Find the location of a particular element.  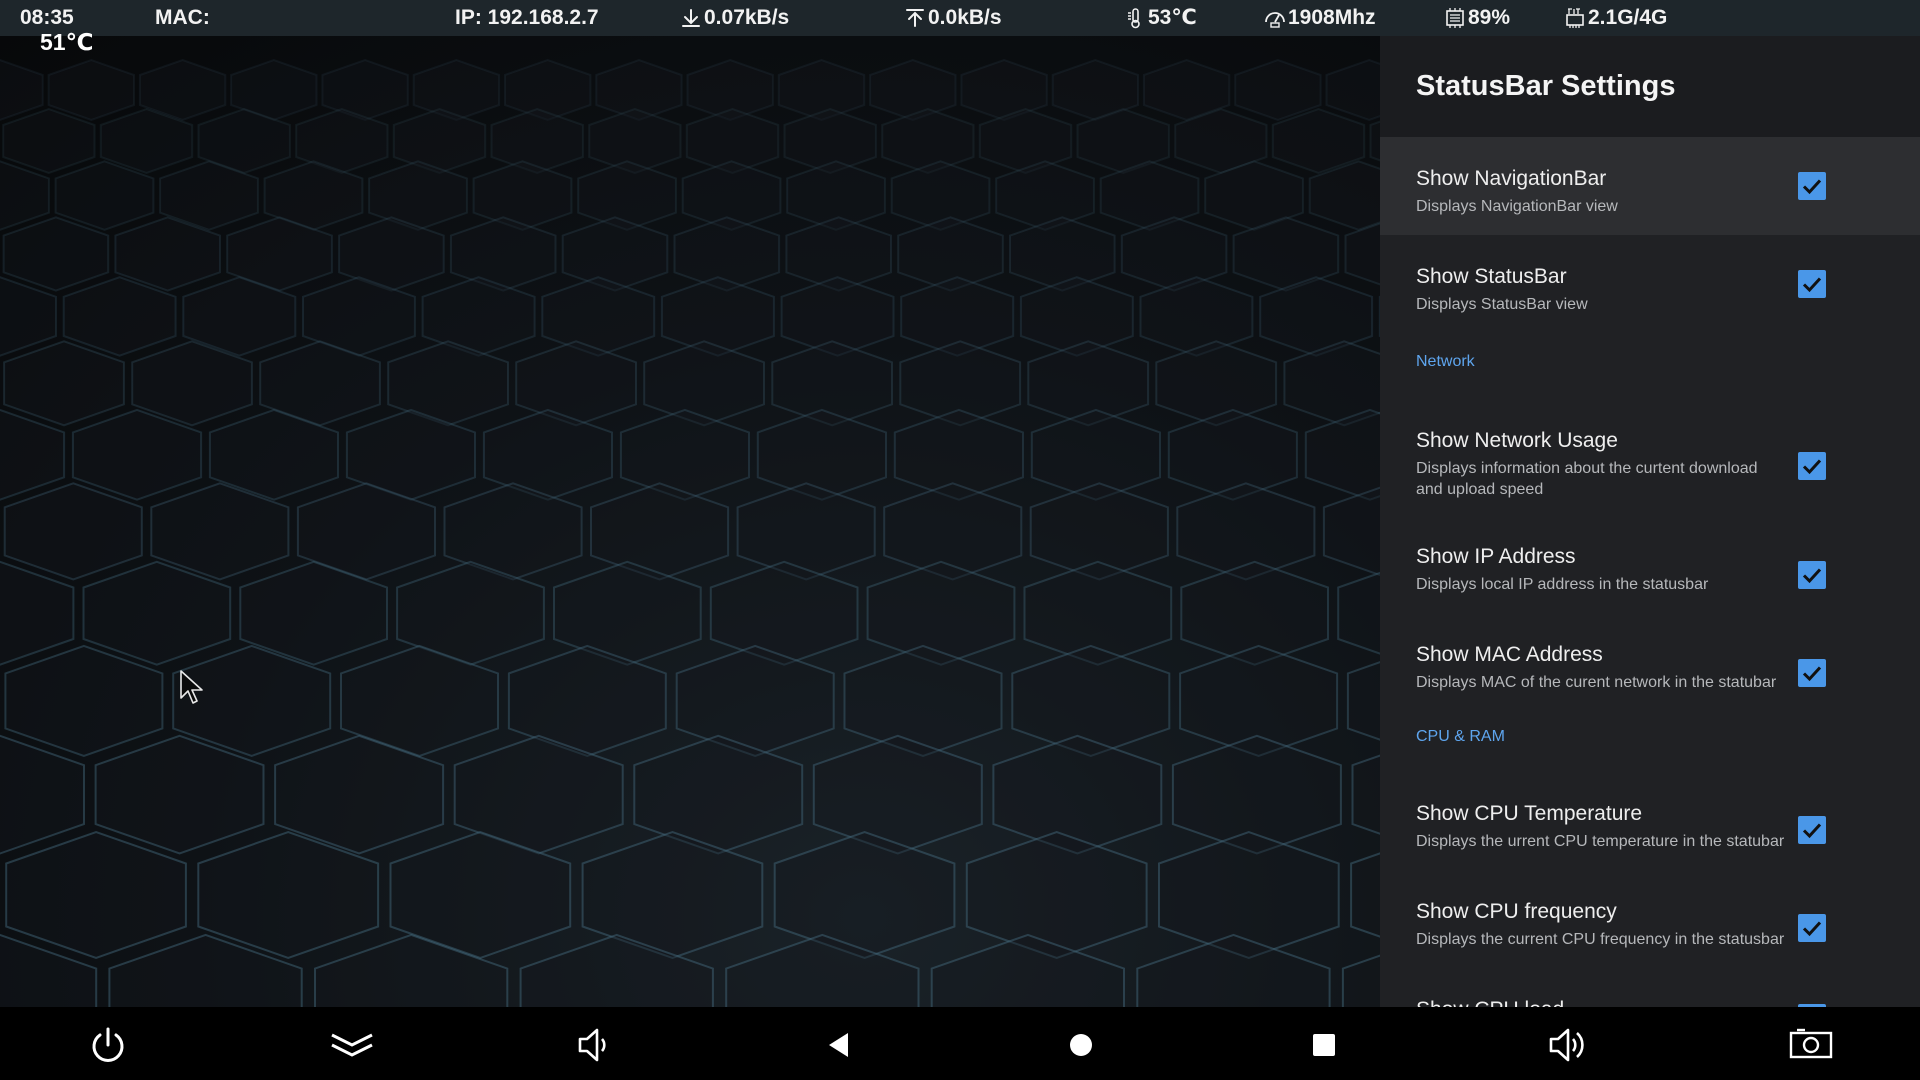

pref-title: Show MAC Address is located at coordinates (1509, 654).